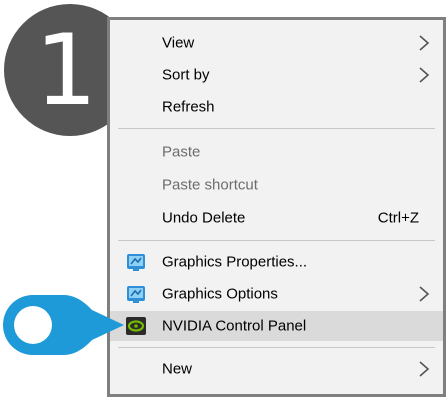 This screenshot has height=400, width=448. What do you see at coordinates (181, 152) in the screenshot?
I see `menu-item-label: Paste` at bounding box center [181, 152].